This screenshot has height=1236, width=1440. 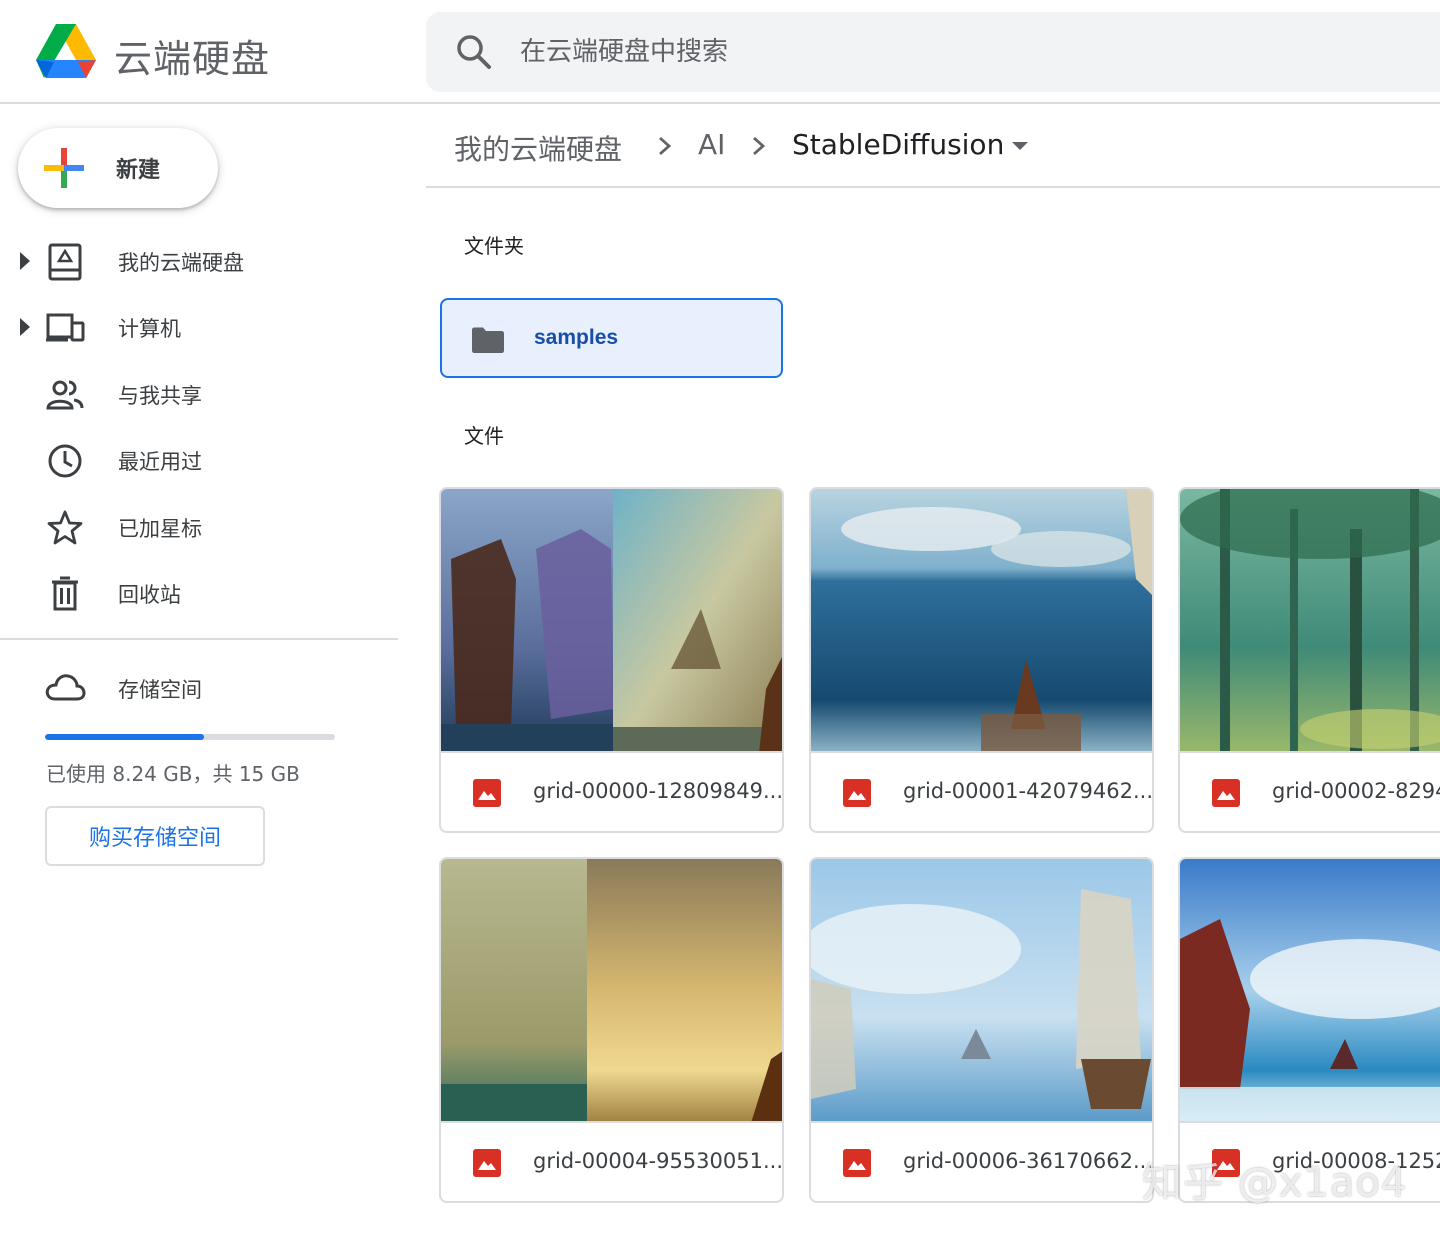 I want to click on storage-progress-fill, so click(x=125, y=737).